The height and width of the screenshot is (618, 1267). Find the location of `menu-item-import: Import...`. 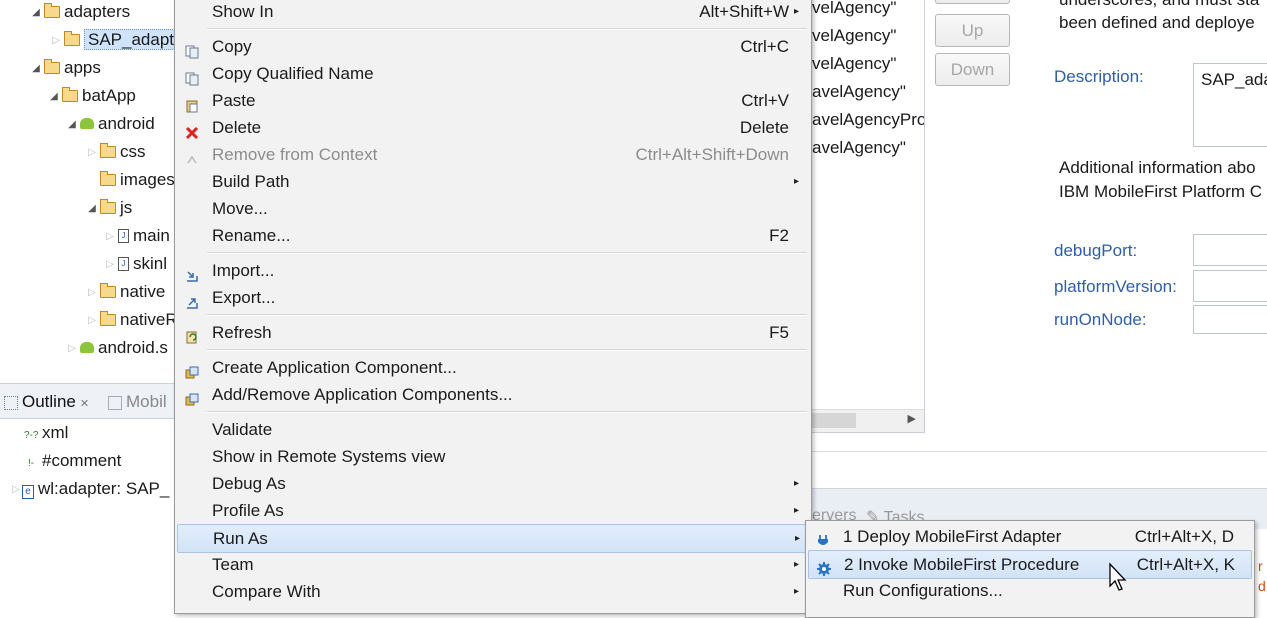

menu-item-import: Import... is located at coordinates (492, 270).